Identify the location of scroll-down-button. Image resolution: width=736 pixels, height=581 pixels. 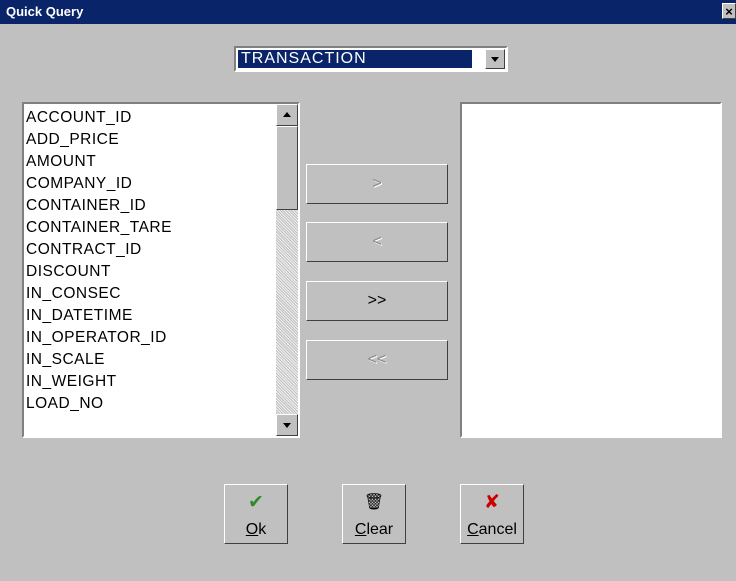
(287, 425).